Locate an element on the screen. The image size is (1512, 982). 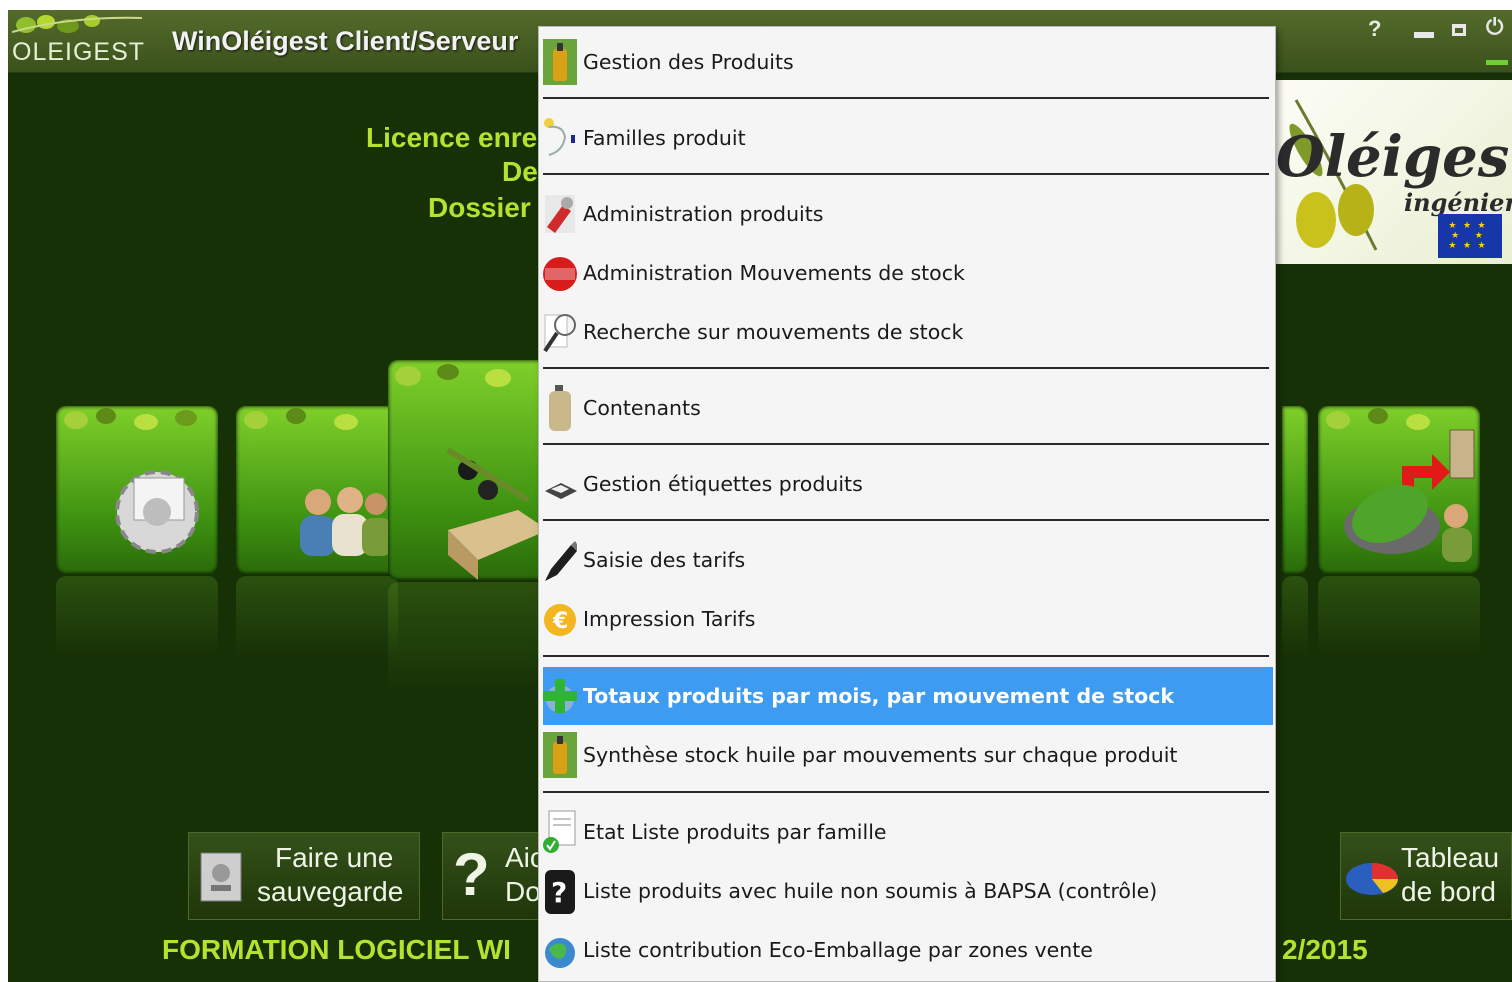
users-module-tile is located at coordinates (317, 490).